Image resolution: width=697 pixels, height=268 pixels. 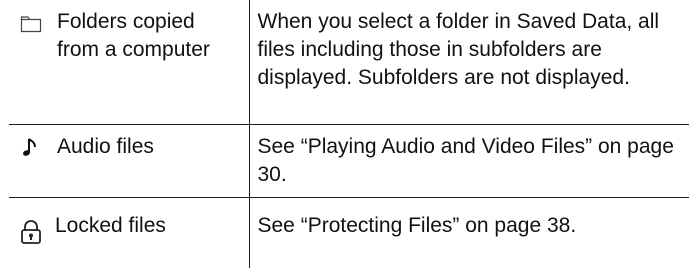 What do you see at coordinates (110, 226) in the screenshot?
I see `type-label-locked: Locked files` at bounding box center [110, 226].